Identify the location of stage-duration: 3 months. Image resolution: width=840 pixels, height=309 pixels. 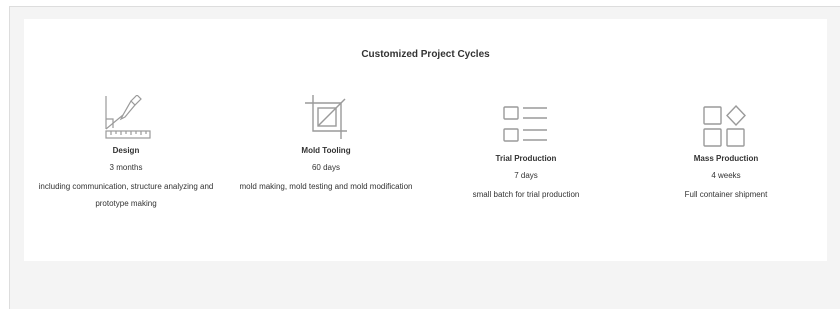
(126, 167).